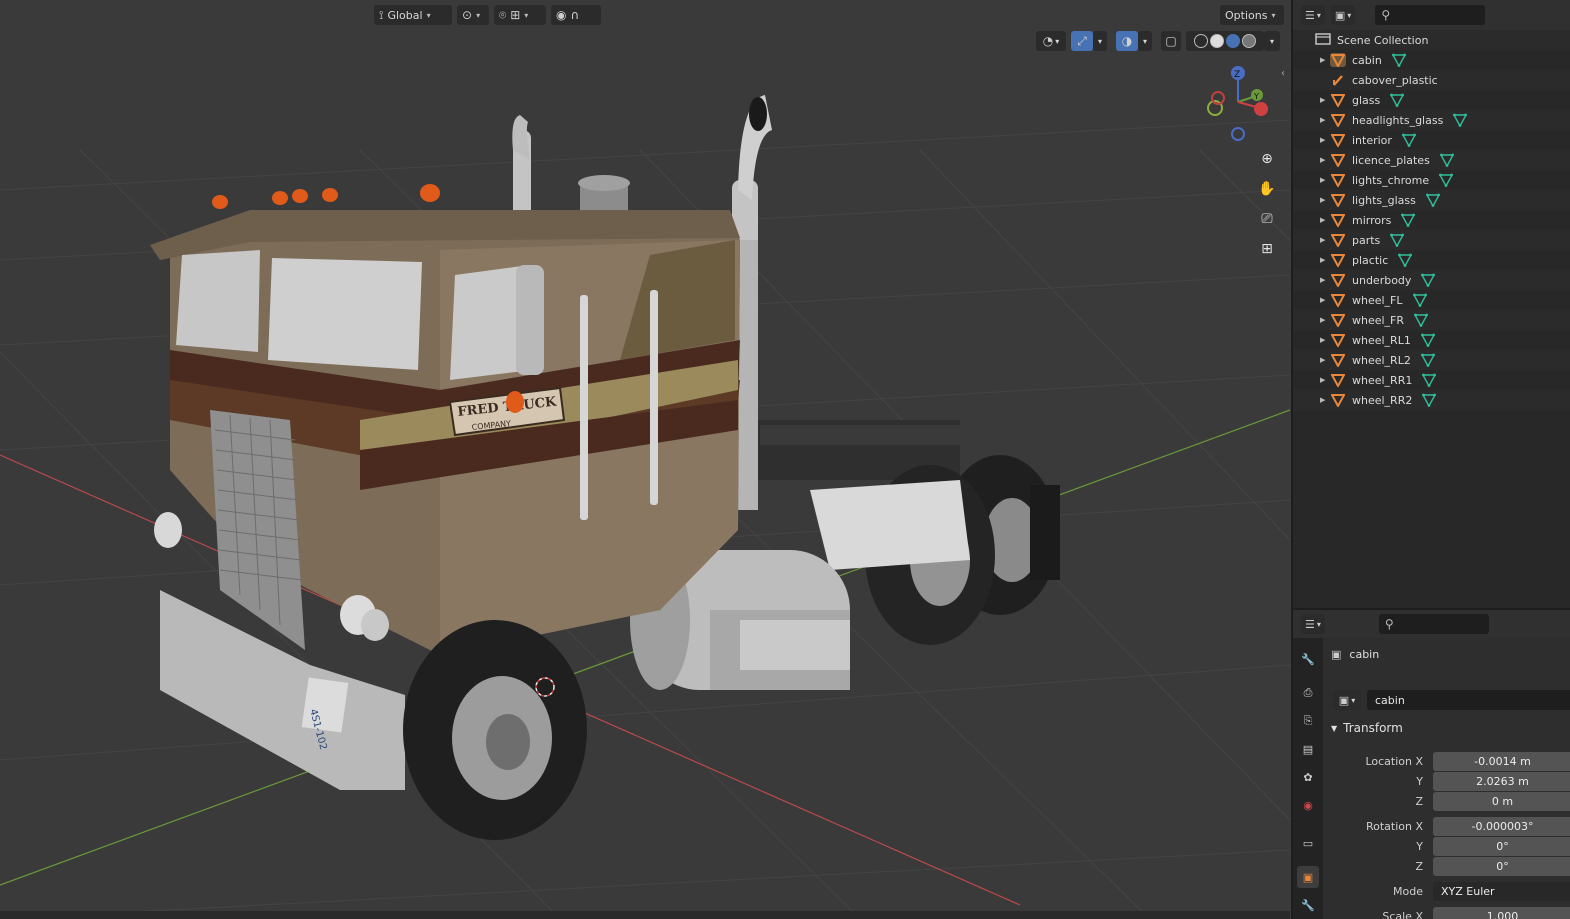  Describe the element at coordinates (576, 15) in the screenshot. I see `proportional-editing: ◉ ∩` at that location.